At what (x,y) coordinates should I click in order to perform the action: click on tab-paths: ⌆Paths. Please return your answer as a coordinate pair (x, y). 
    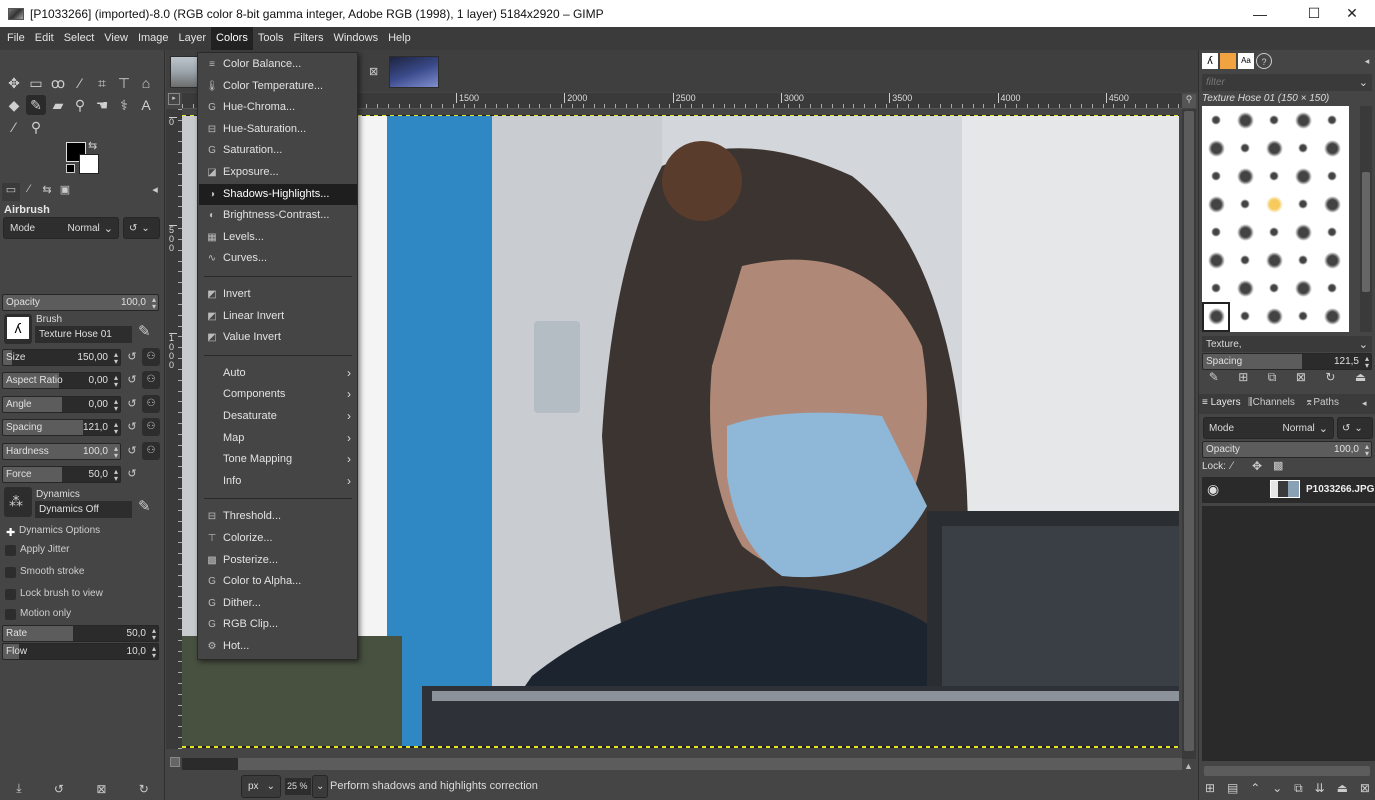
    Looking at the image, I should click on (1322, 402).